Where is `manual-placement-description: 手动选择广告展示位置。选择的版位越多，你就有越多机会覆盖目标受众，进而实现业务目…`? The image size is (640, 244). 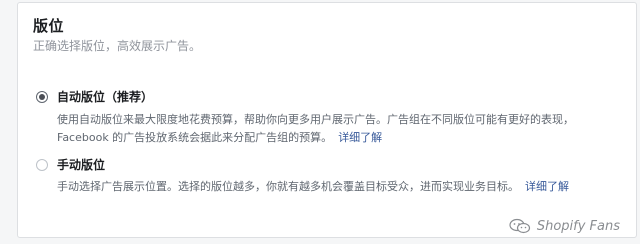 manual-placement-description: 手动选择广告展示位置。选择的版位越多，你就有越多机会覆盖目标受众，进而实现业务目… is located at coordinates (337, 187).